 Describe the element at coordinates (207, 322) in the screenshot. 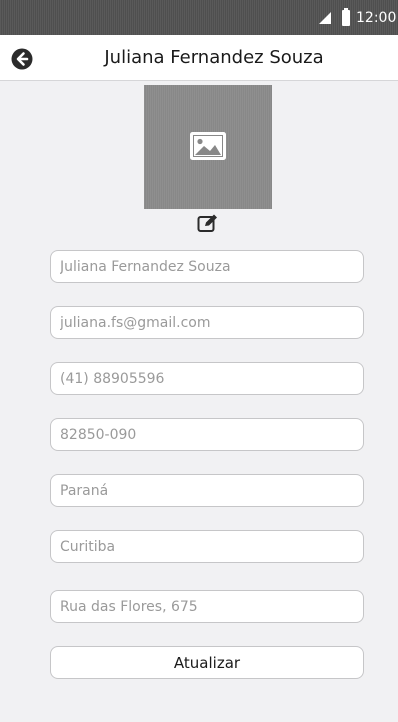

I see `email-field` at that location.